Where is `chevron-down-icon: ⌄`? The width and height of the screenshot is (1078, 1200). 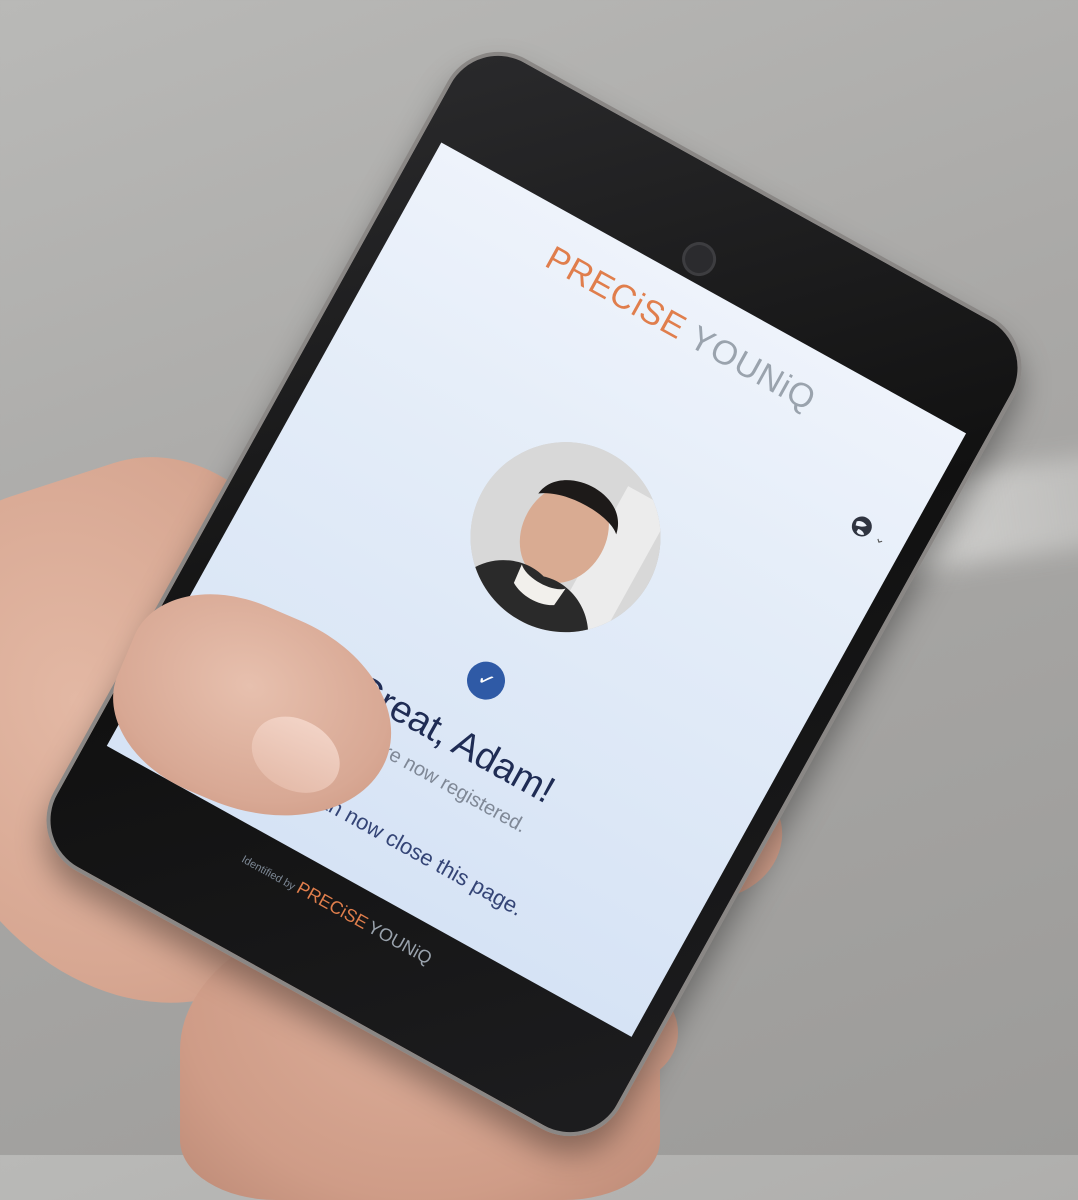 chevron-down-icon: ⌄ is located at coordinates (880, 539).